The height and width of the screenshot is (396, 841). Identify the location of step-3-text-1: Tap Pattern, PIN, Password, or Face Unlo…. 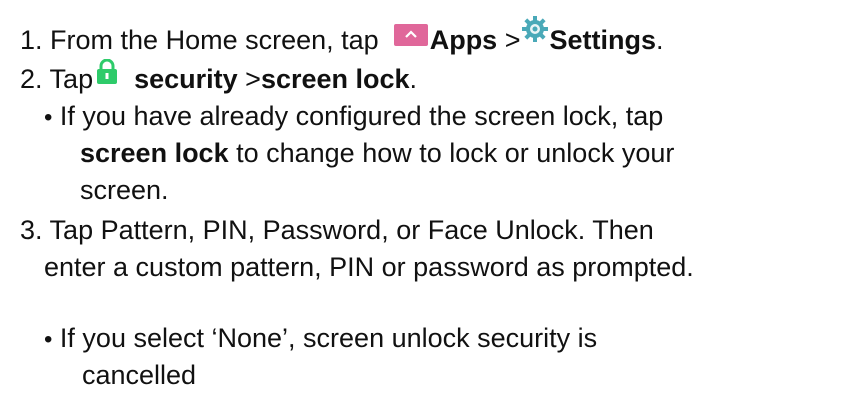
(351, 230).